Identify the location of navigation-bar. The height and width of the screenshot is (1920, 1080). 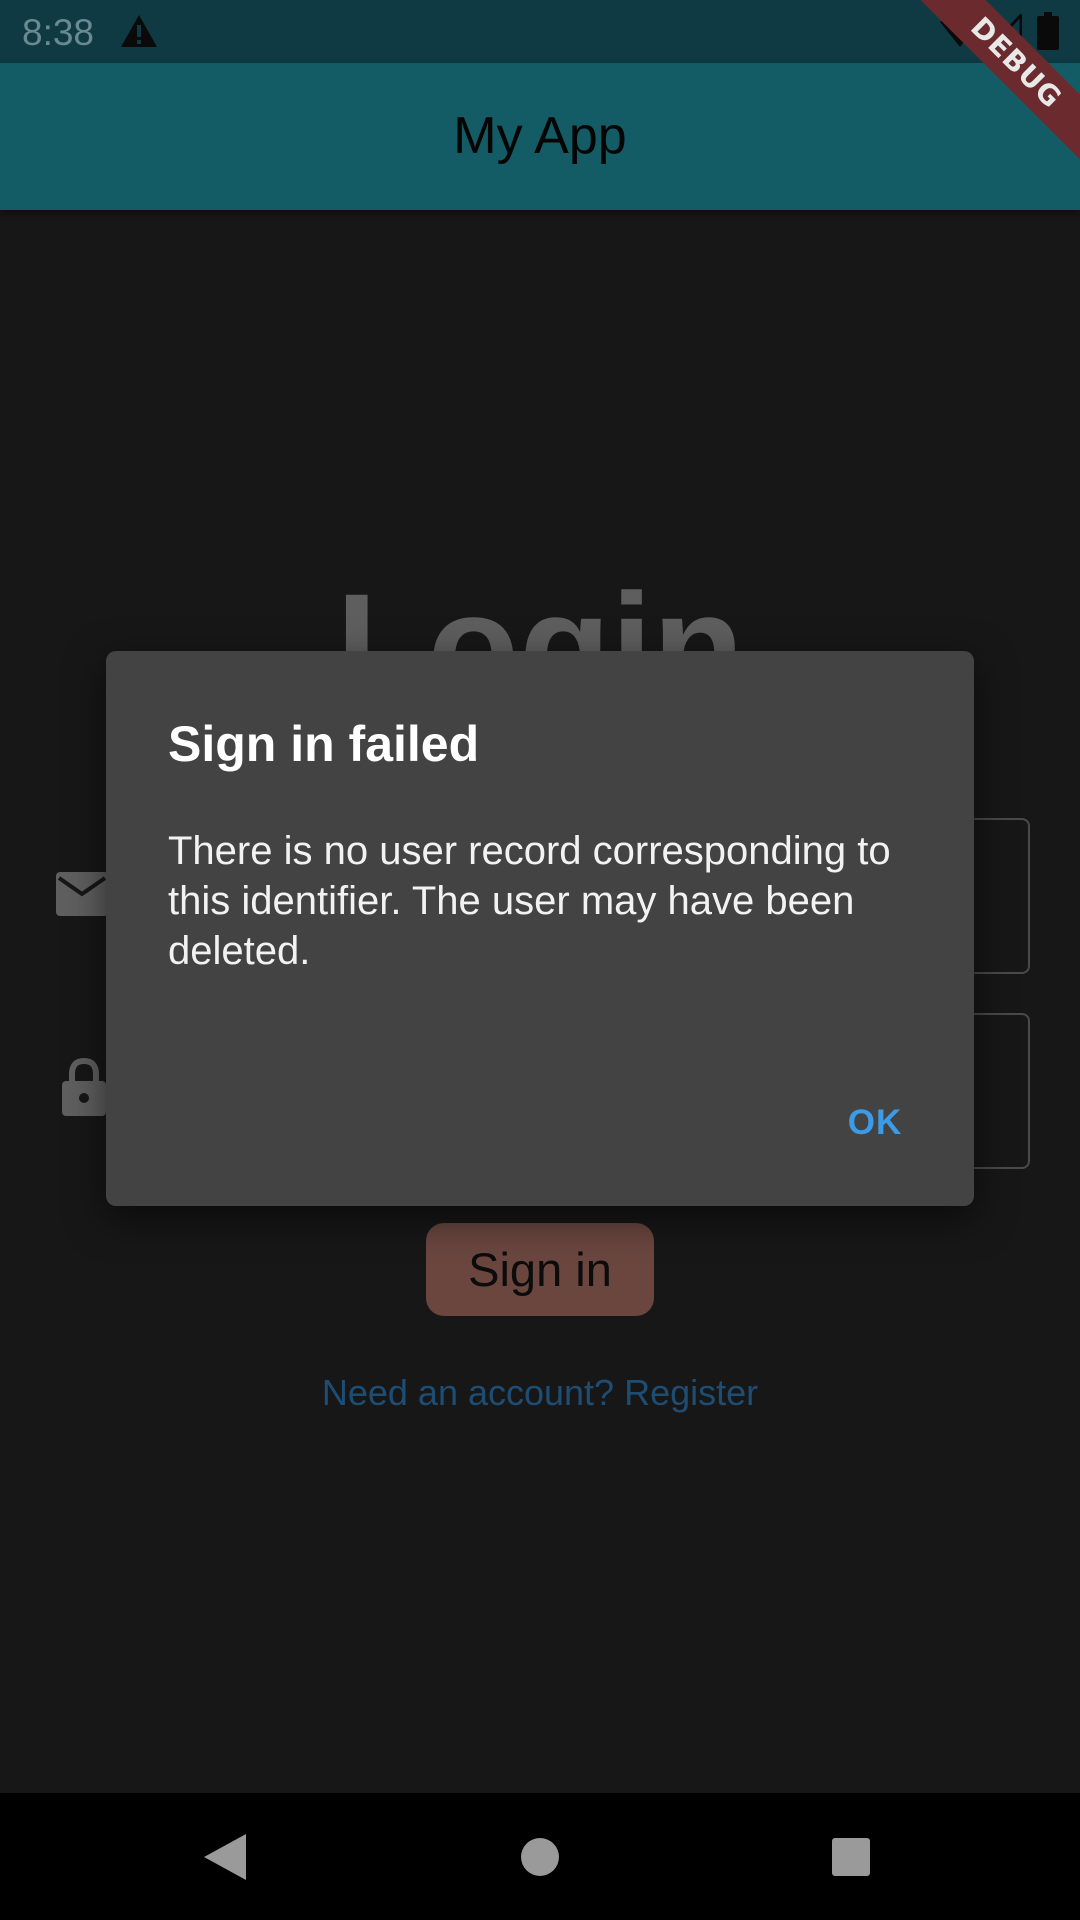
(540, 1856).